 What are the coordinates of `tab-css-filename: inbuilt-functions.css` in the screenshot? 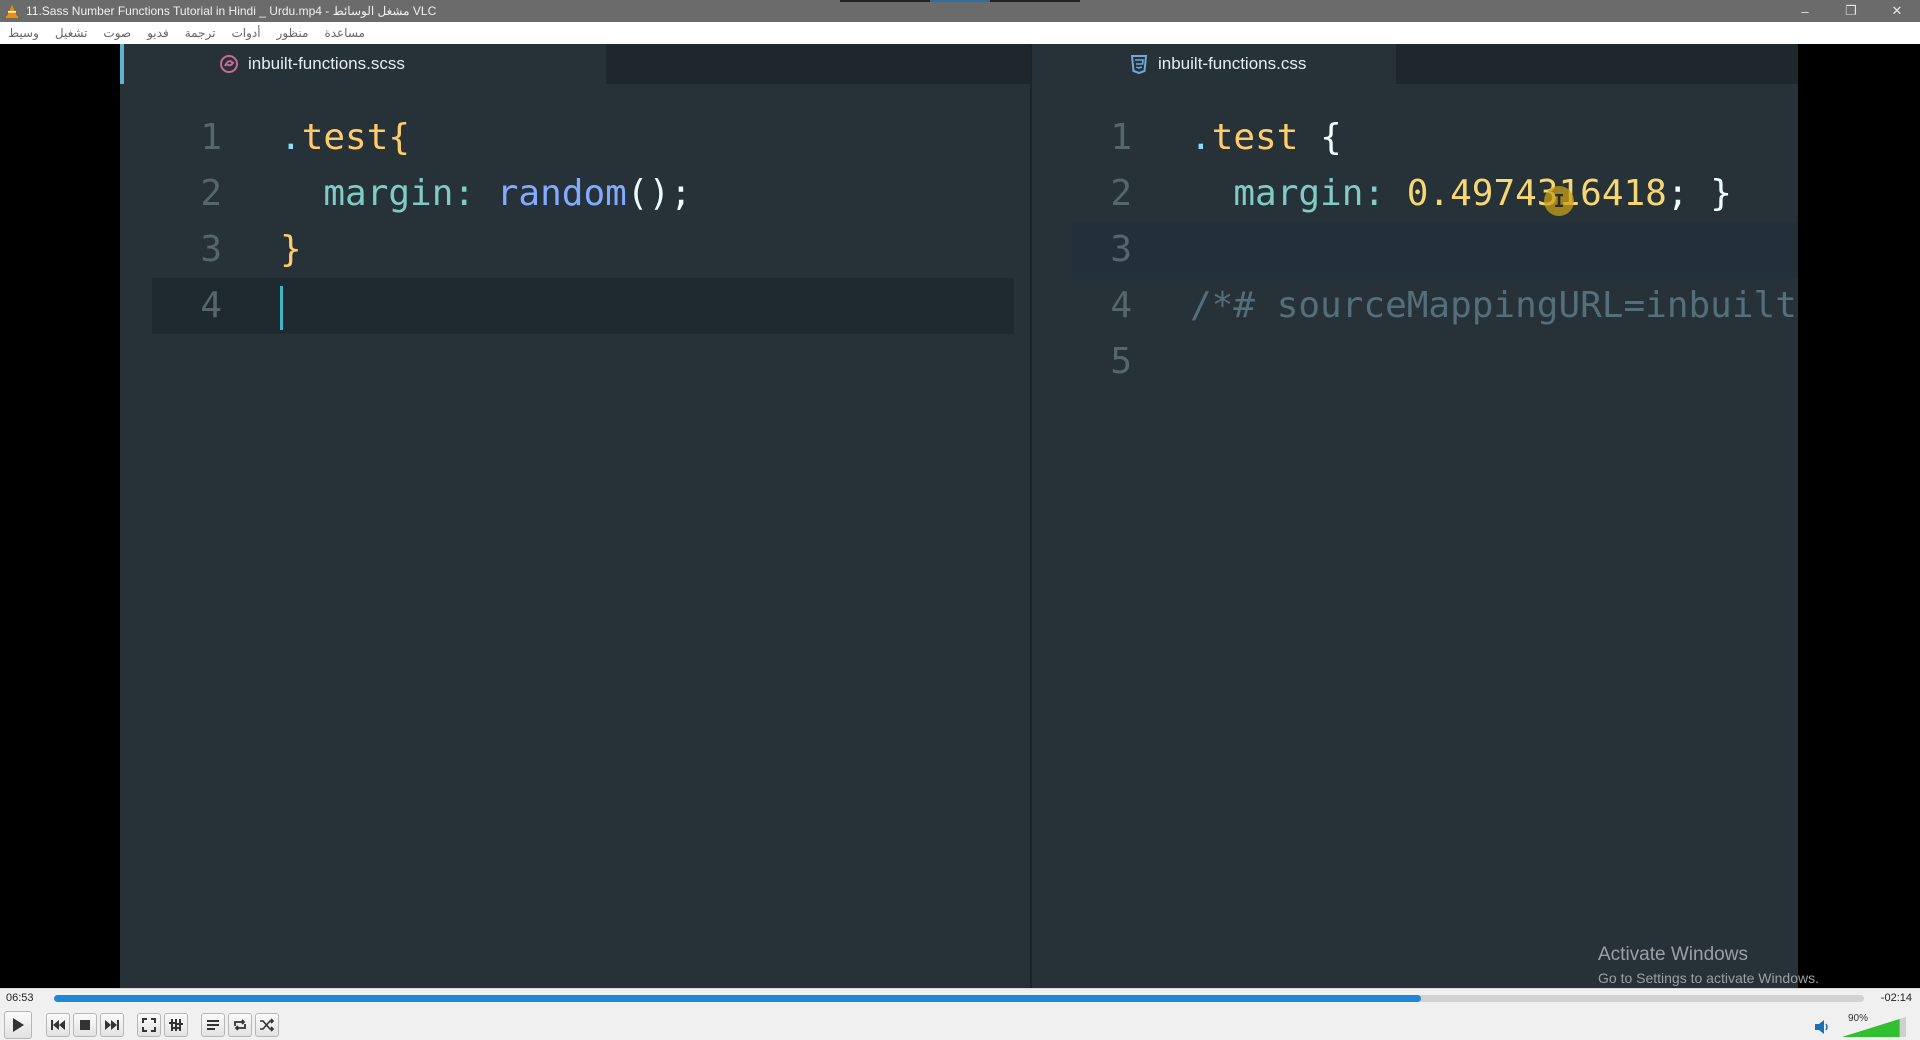 It's located at (1232, 63).